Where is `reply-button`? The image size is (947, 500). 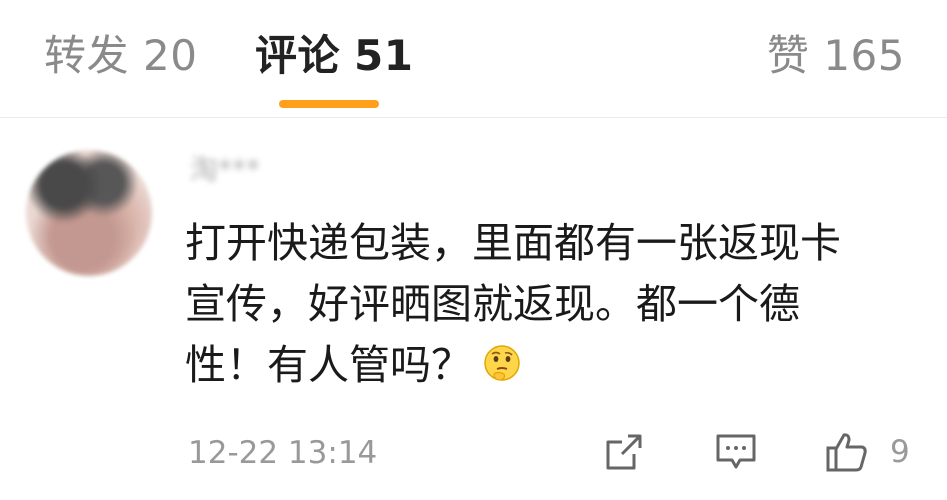
reply-button is located at coordinates (736, 452).